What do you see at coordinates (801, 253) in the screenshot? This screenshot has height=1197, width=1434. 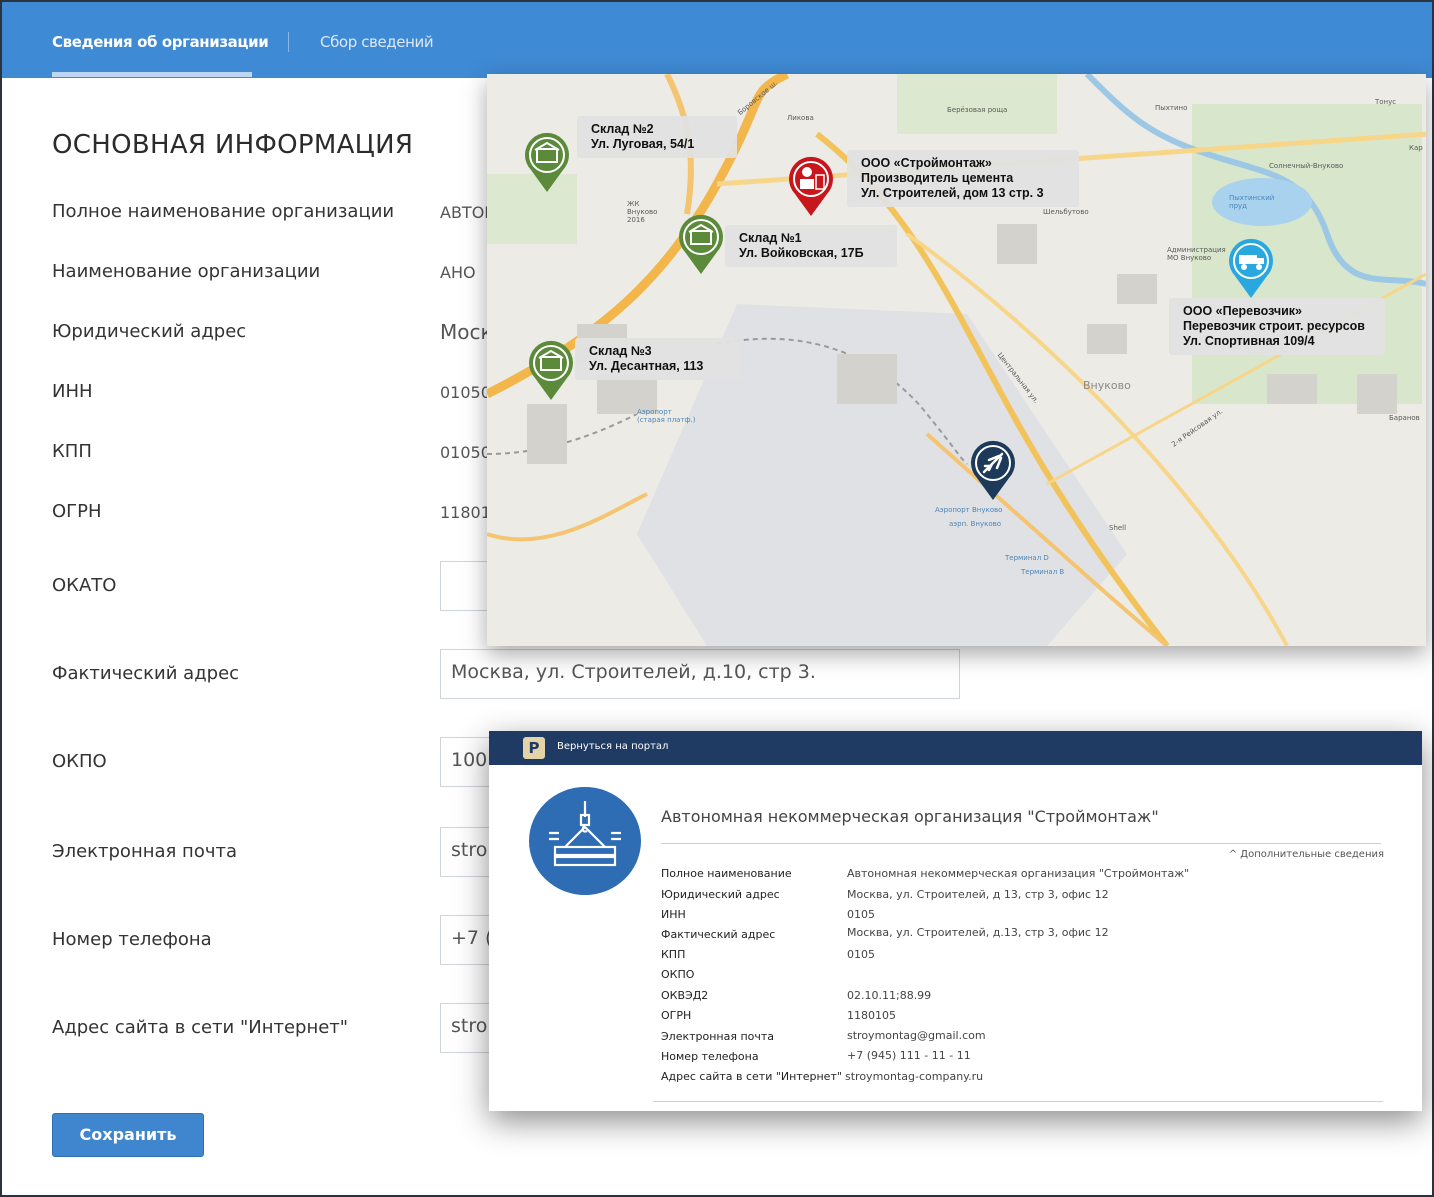 I see `callout-address: Ул. Войковская, 17Б` at bounding box center [801, 253].